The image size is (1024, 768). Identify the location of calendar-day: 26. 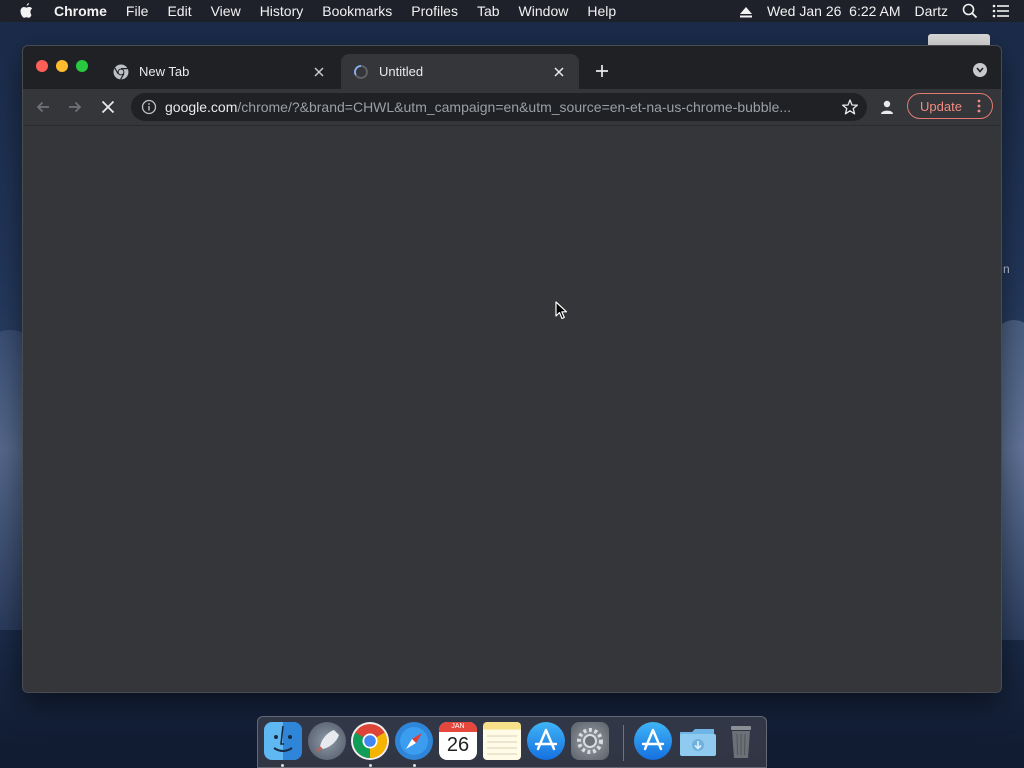
(458, 745).